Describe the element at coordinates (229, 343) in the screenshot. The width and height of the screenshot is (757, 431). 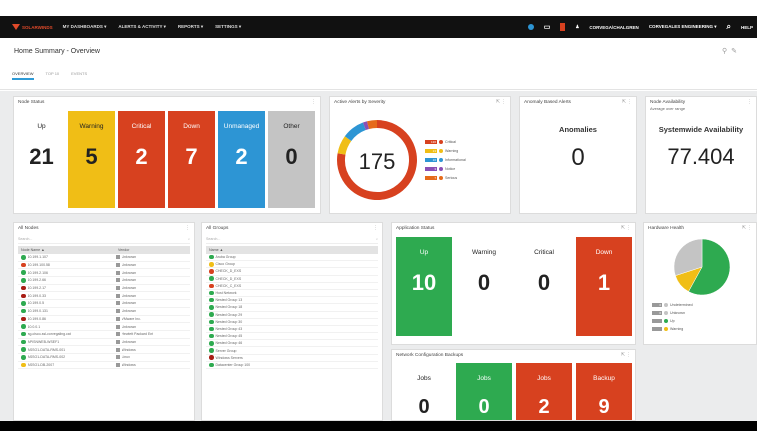
I see `group-name: Nested Group 46` at that location.